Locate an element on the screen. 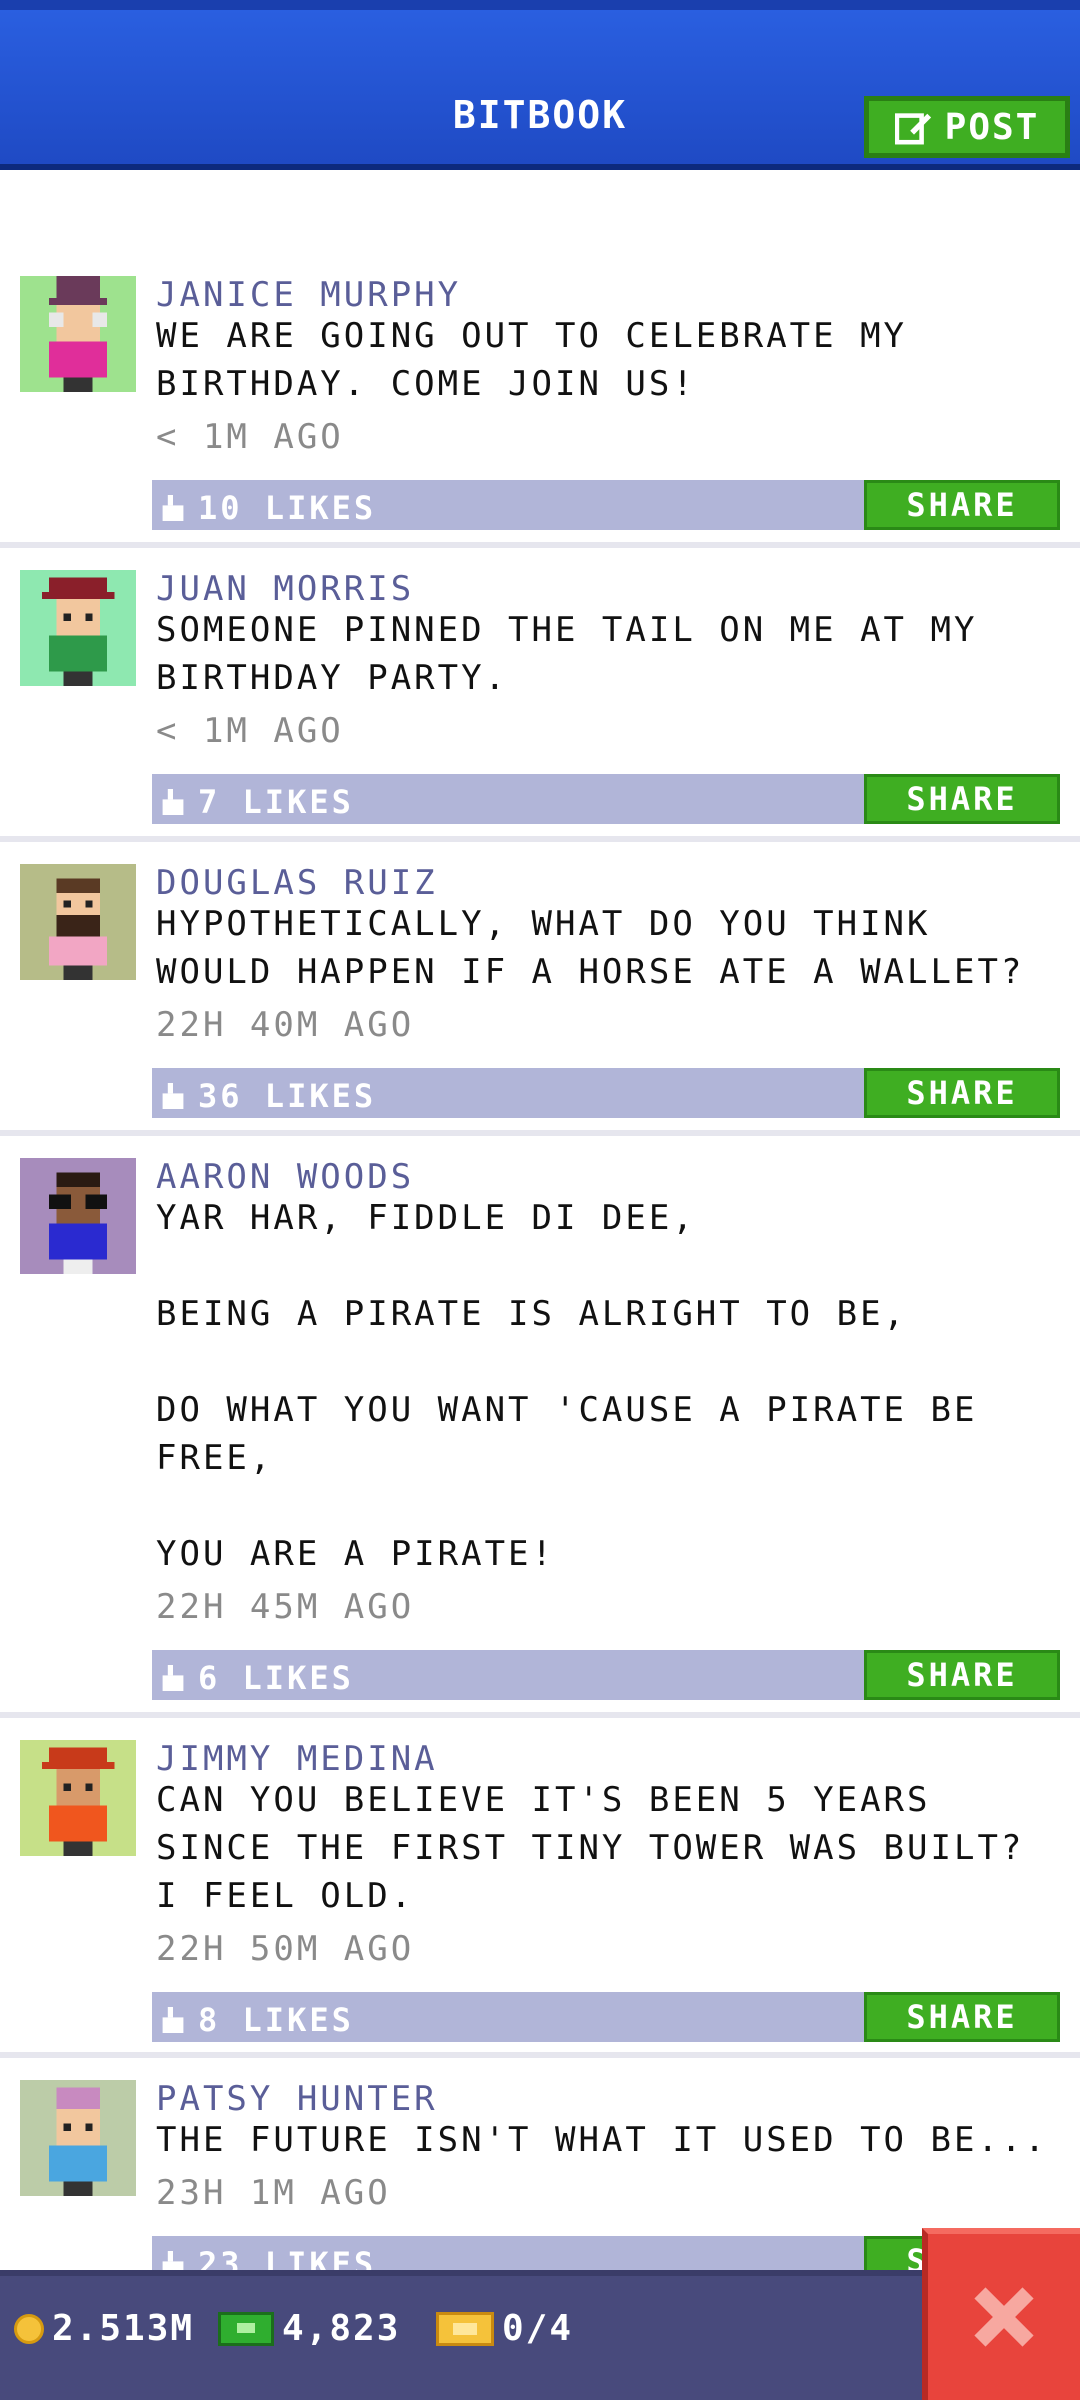 Image resolution: width=1080 pixels, height=2400 pixels. like-button: 23 LIKES is located at coordinates (268, 2257).